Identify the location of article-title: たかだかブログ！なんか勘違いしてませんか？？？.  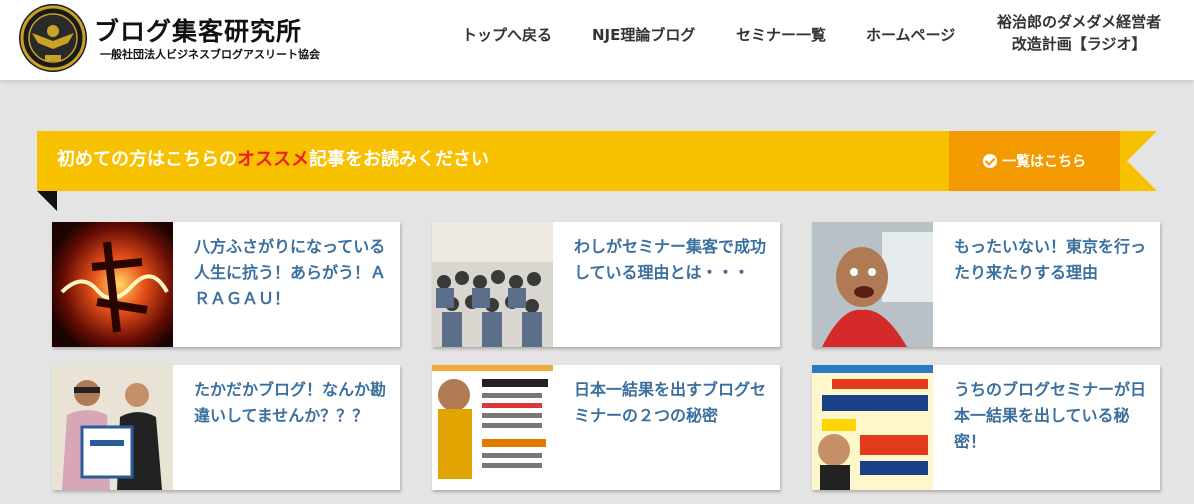
(292, 403).